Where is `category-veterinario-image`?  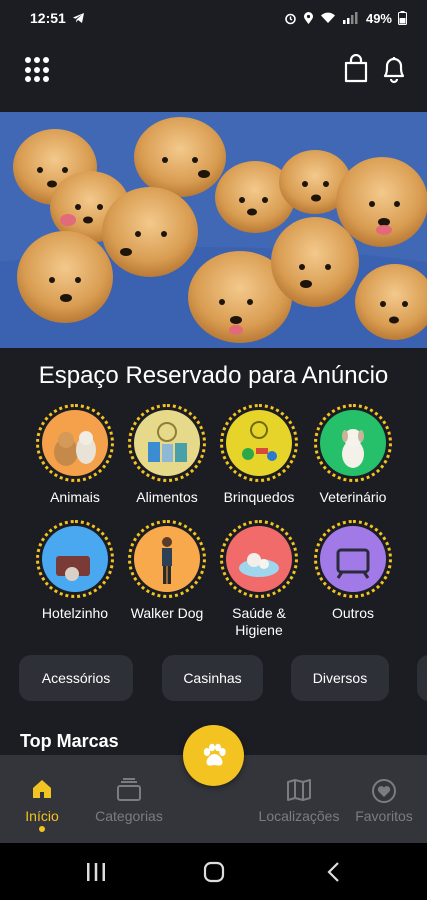
category-veterinario-image is located at coordinates (353, 443).